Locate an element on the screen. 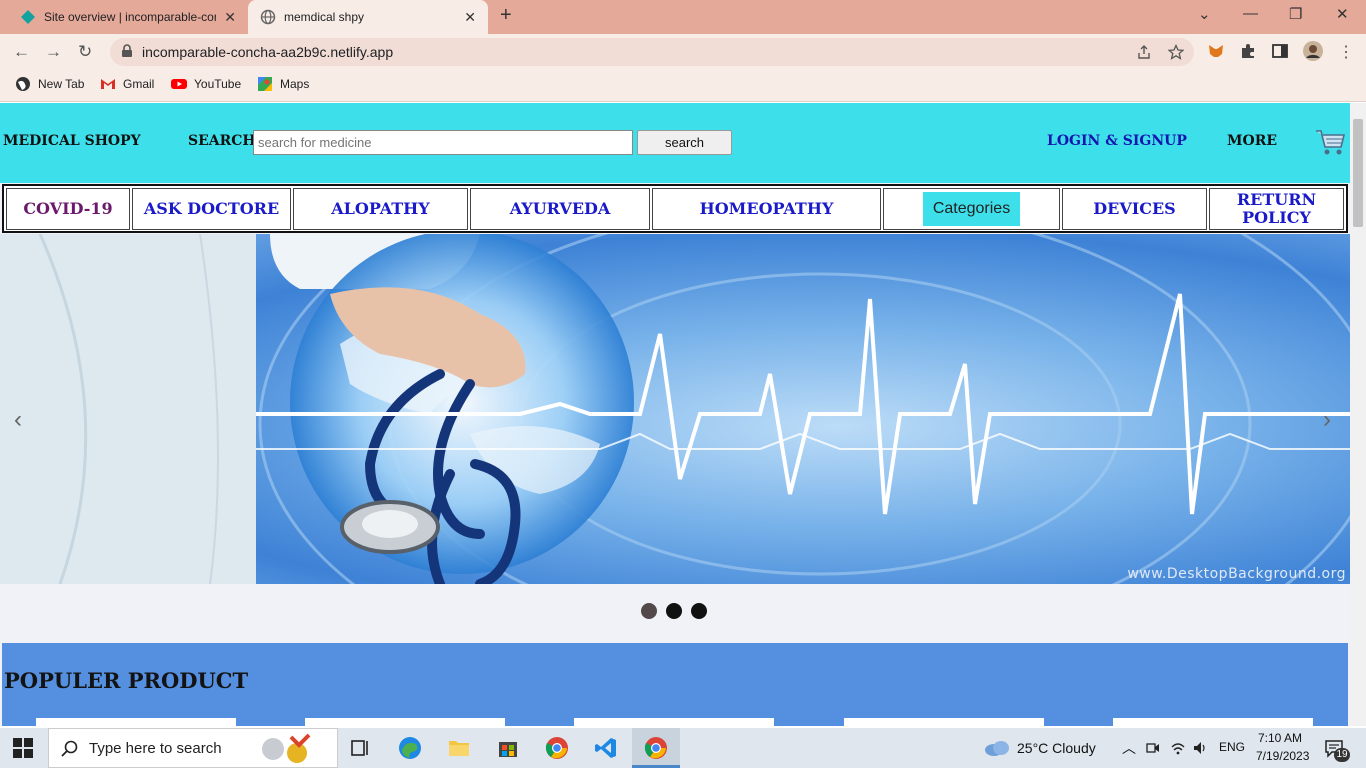 Image resolution: width=1366 pixels, height=768 pixels. image-watermark: www.DesktopBackground.org is located at coordinates (1236, 574).